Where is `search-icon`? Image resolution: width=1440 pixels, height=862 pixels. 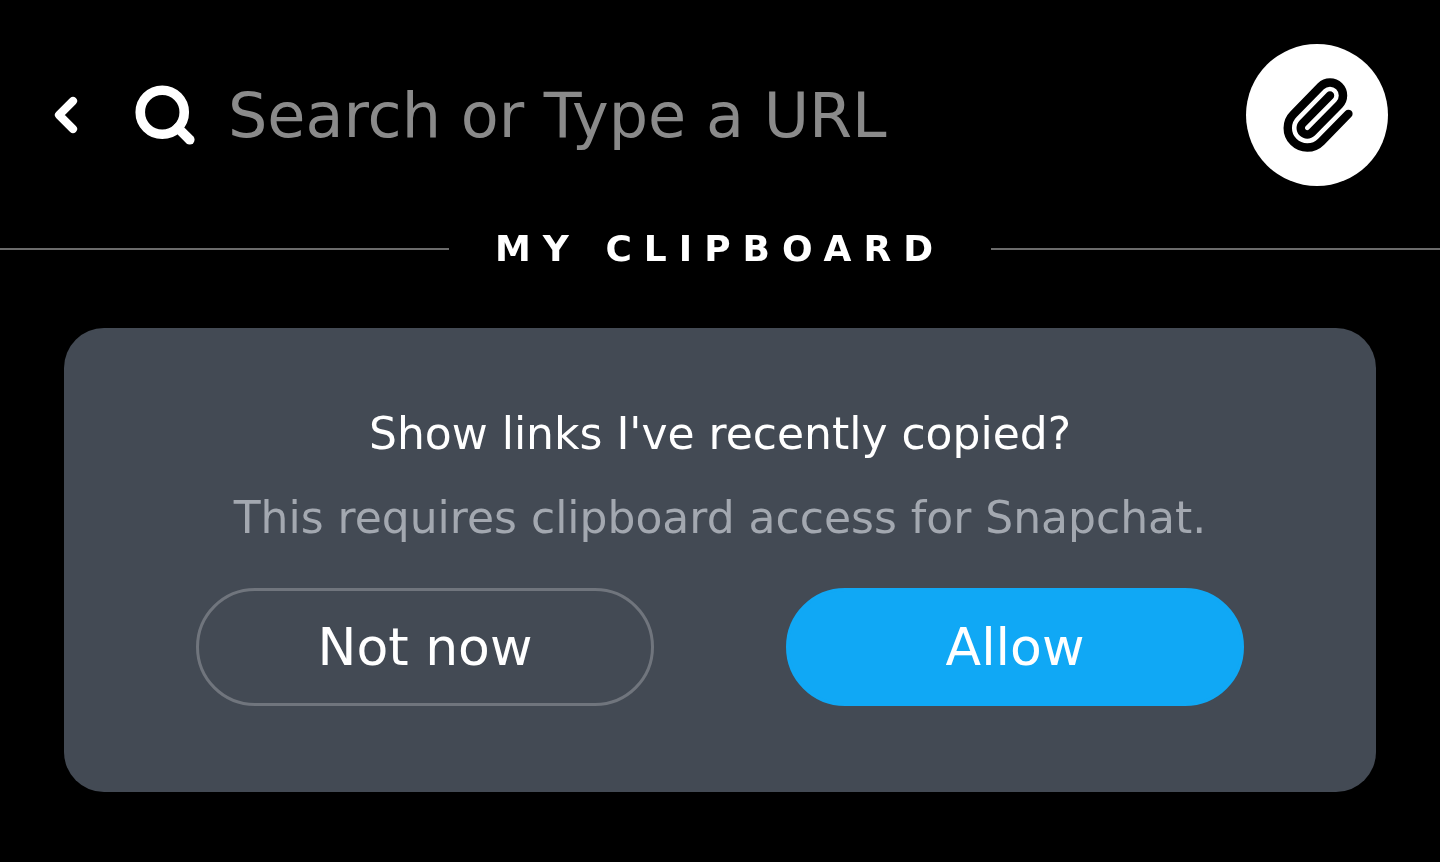 search-icon is located at coordinates (165, 115).